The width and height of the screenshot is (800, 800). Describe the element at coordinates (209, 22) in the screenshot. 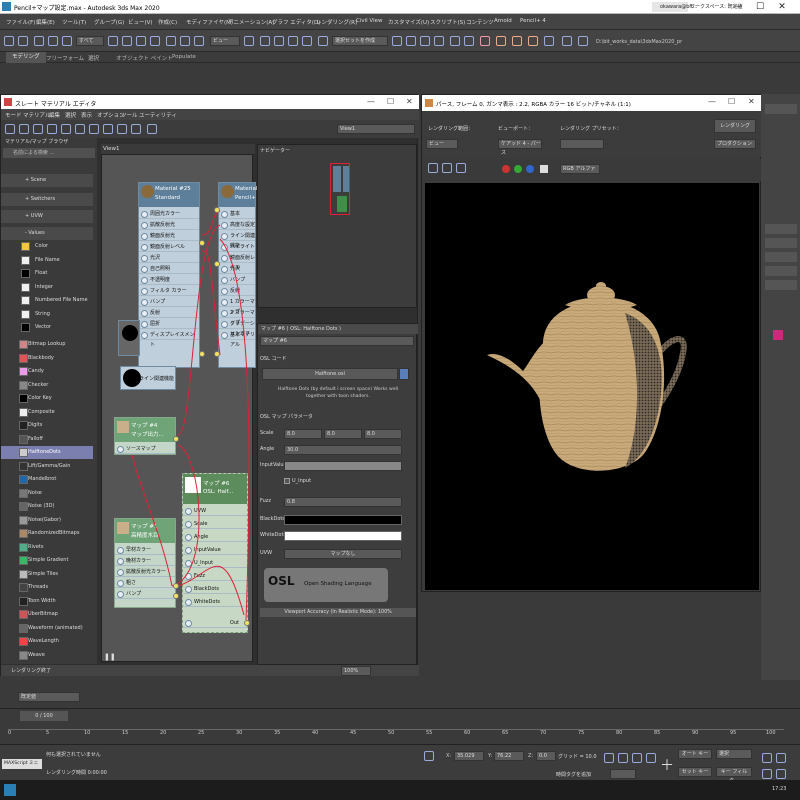

I see `menu-modifiers: モディファイヤ(M)` at that location.